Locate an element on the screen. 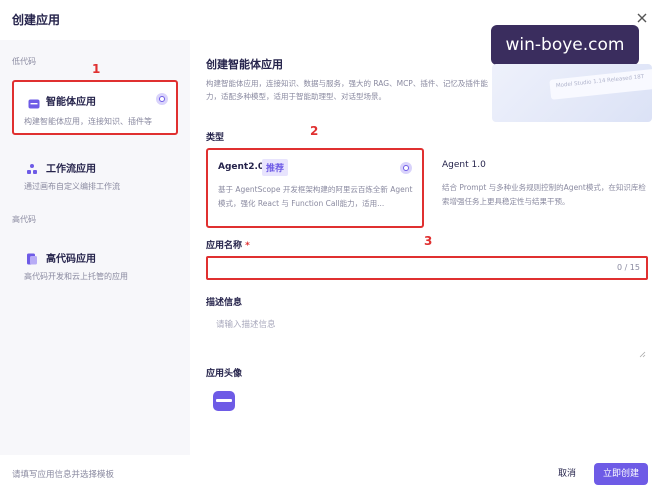 The width and height of the screenshot is (660, 493). annotation-number: 1 is located at coordinates (96, 69).